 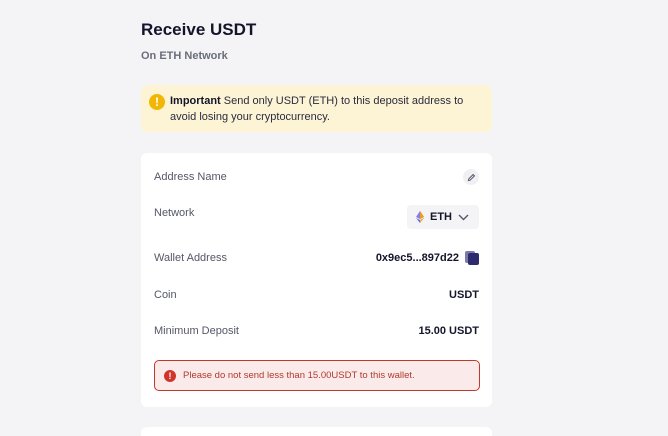 What do you see at coordinates (464, 295) in the screenshot?
I see `coin-value: USDT` at bounding box center [464, 295].